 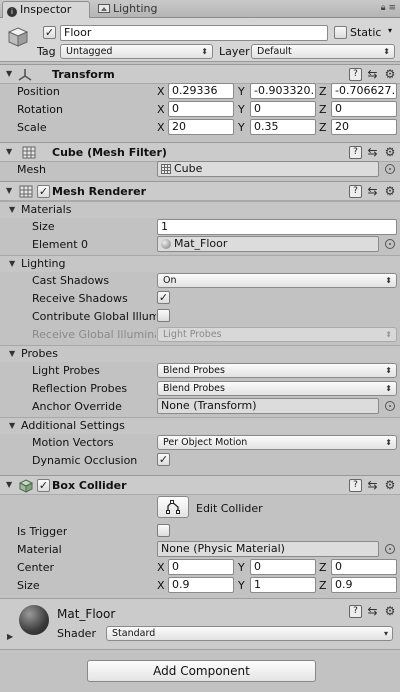 What do you see at coordinates (283, 127) in the screenshot?
I see `scale-y-field: 0.35` at bounding box center [283, 127].